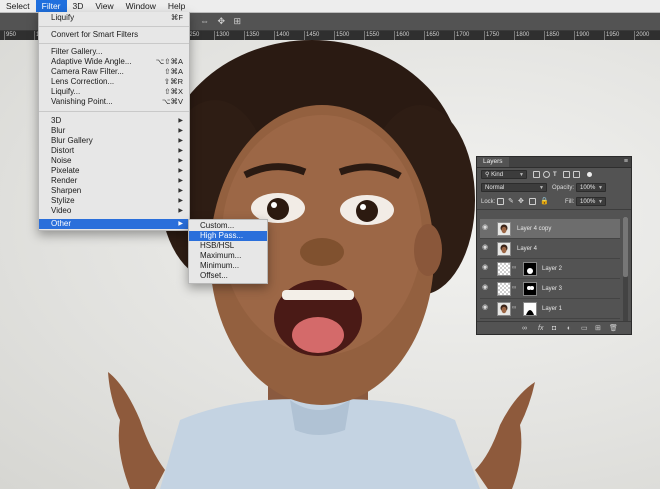  I want to click on menu-item-last-filter: Liquify ⌘F, so click(114, 18).